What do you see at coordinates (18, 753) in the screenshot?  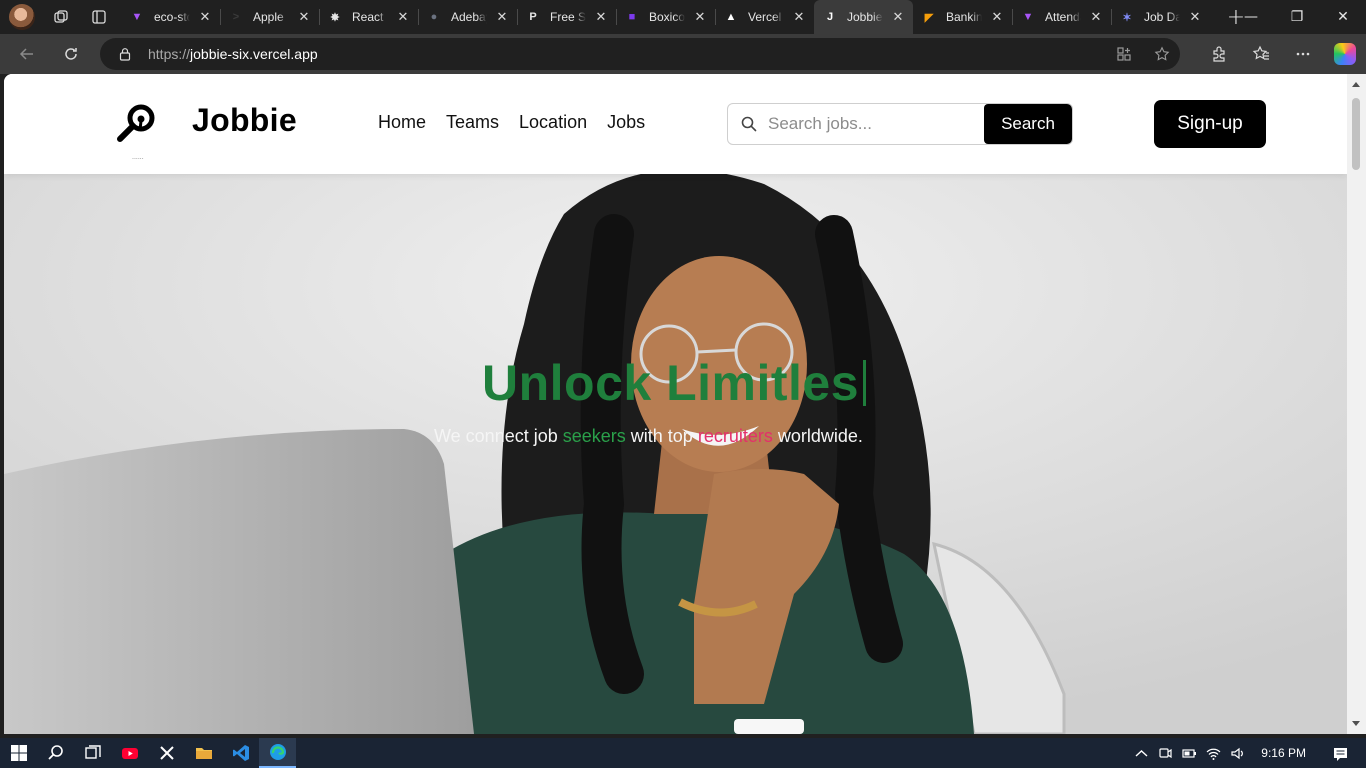 I see `windows-start-icon` at bounding box center [18, 753].